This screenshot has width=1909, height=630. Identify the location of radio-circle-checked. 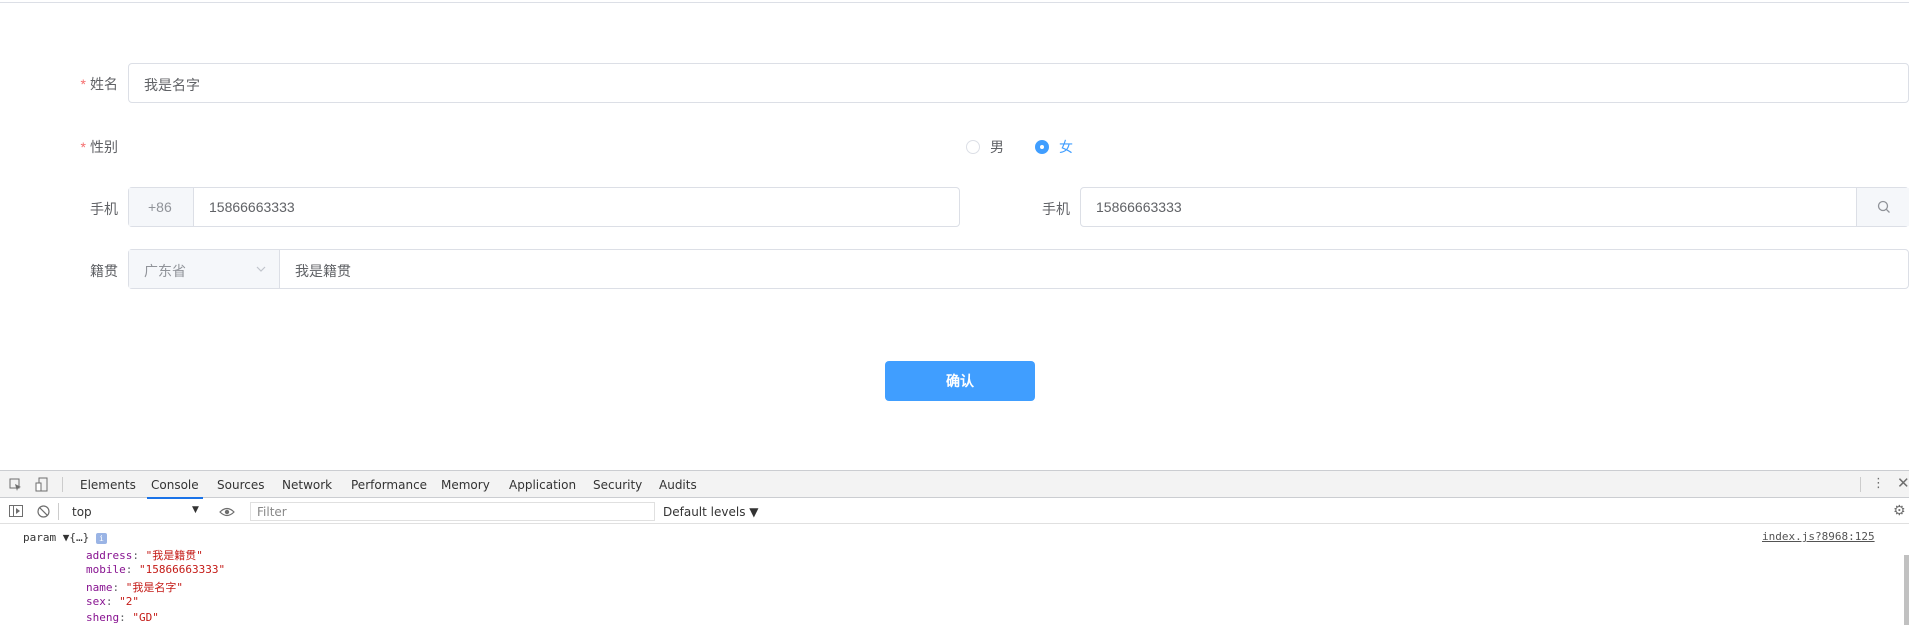
(1042, 147).